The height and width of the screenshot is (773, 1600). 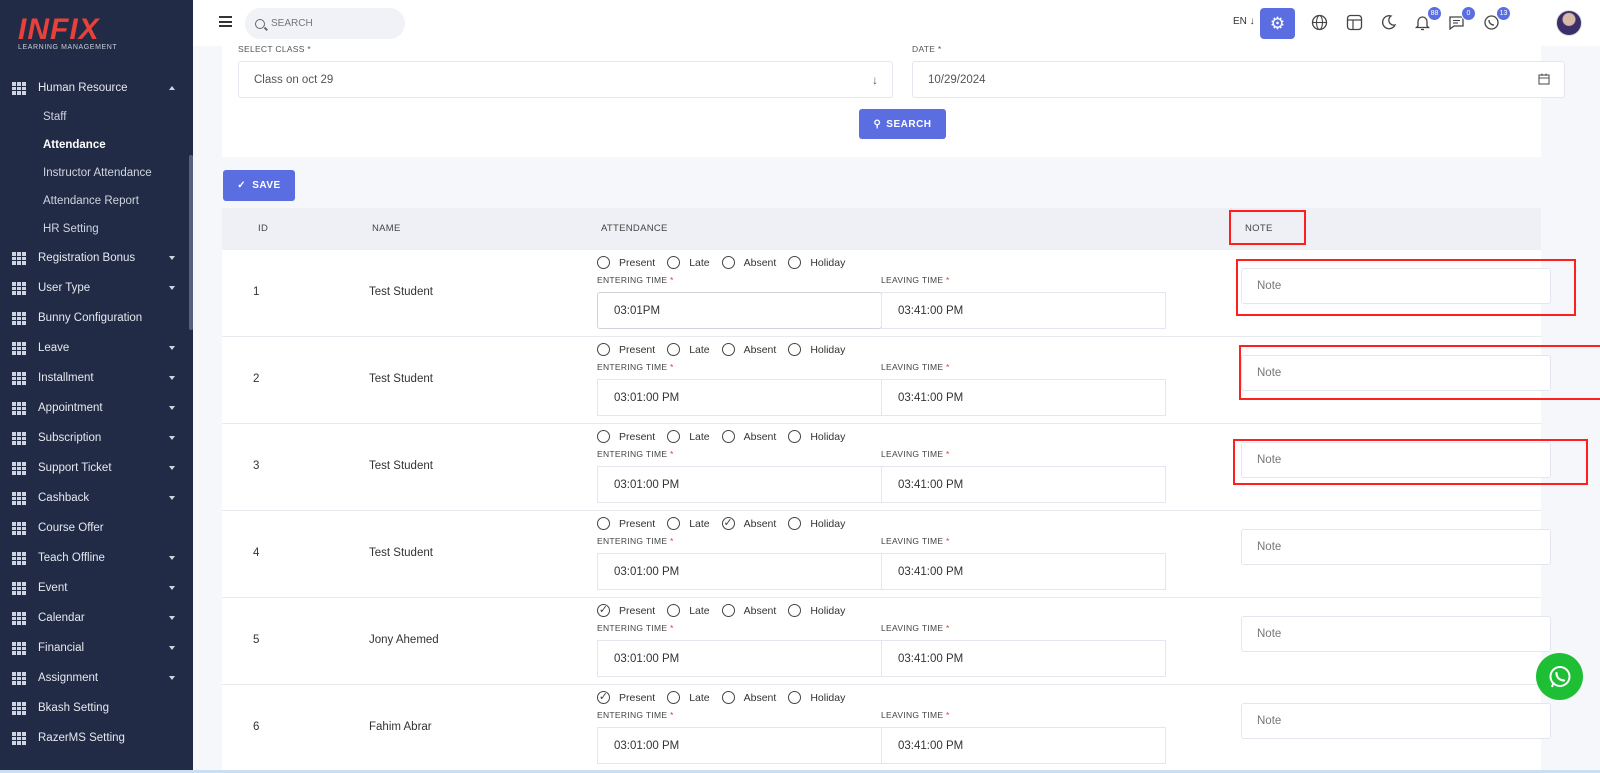 What do you see at coordinates (96, 438) in the screenshot?
I see `sidebar-item: Subscription` at bounding box center [96, 438].